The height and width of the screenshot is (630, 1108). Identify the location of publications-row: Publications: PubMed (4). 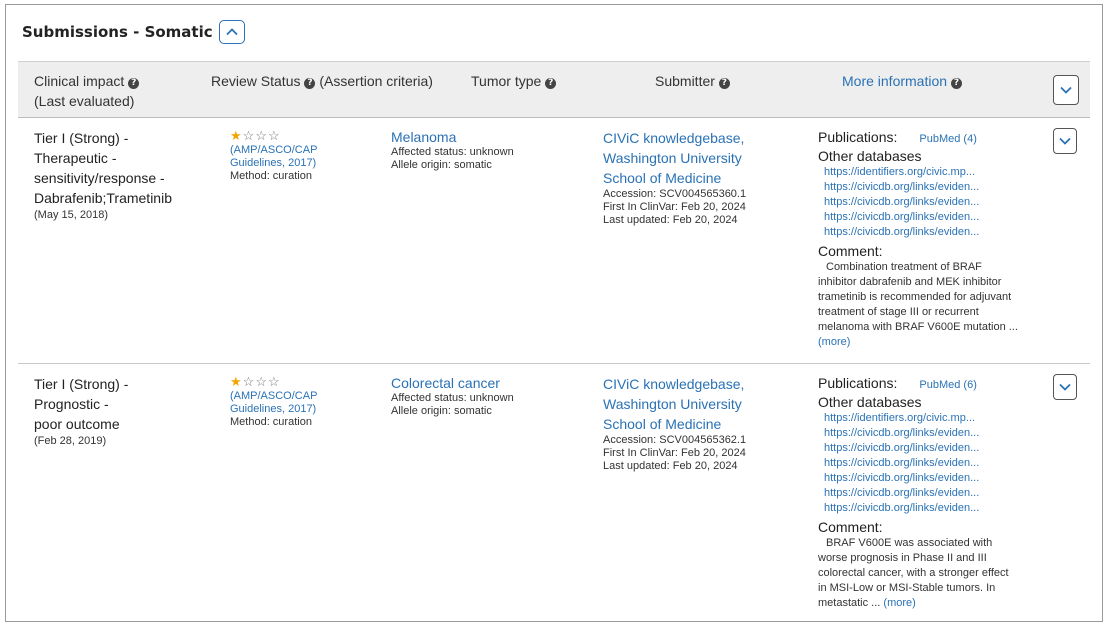
(930, 137).